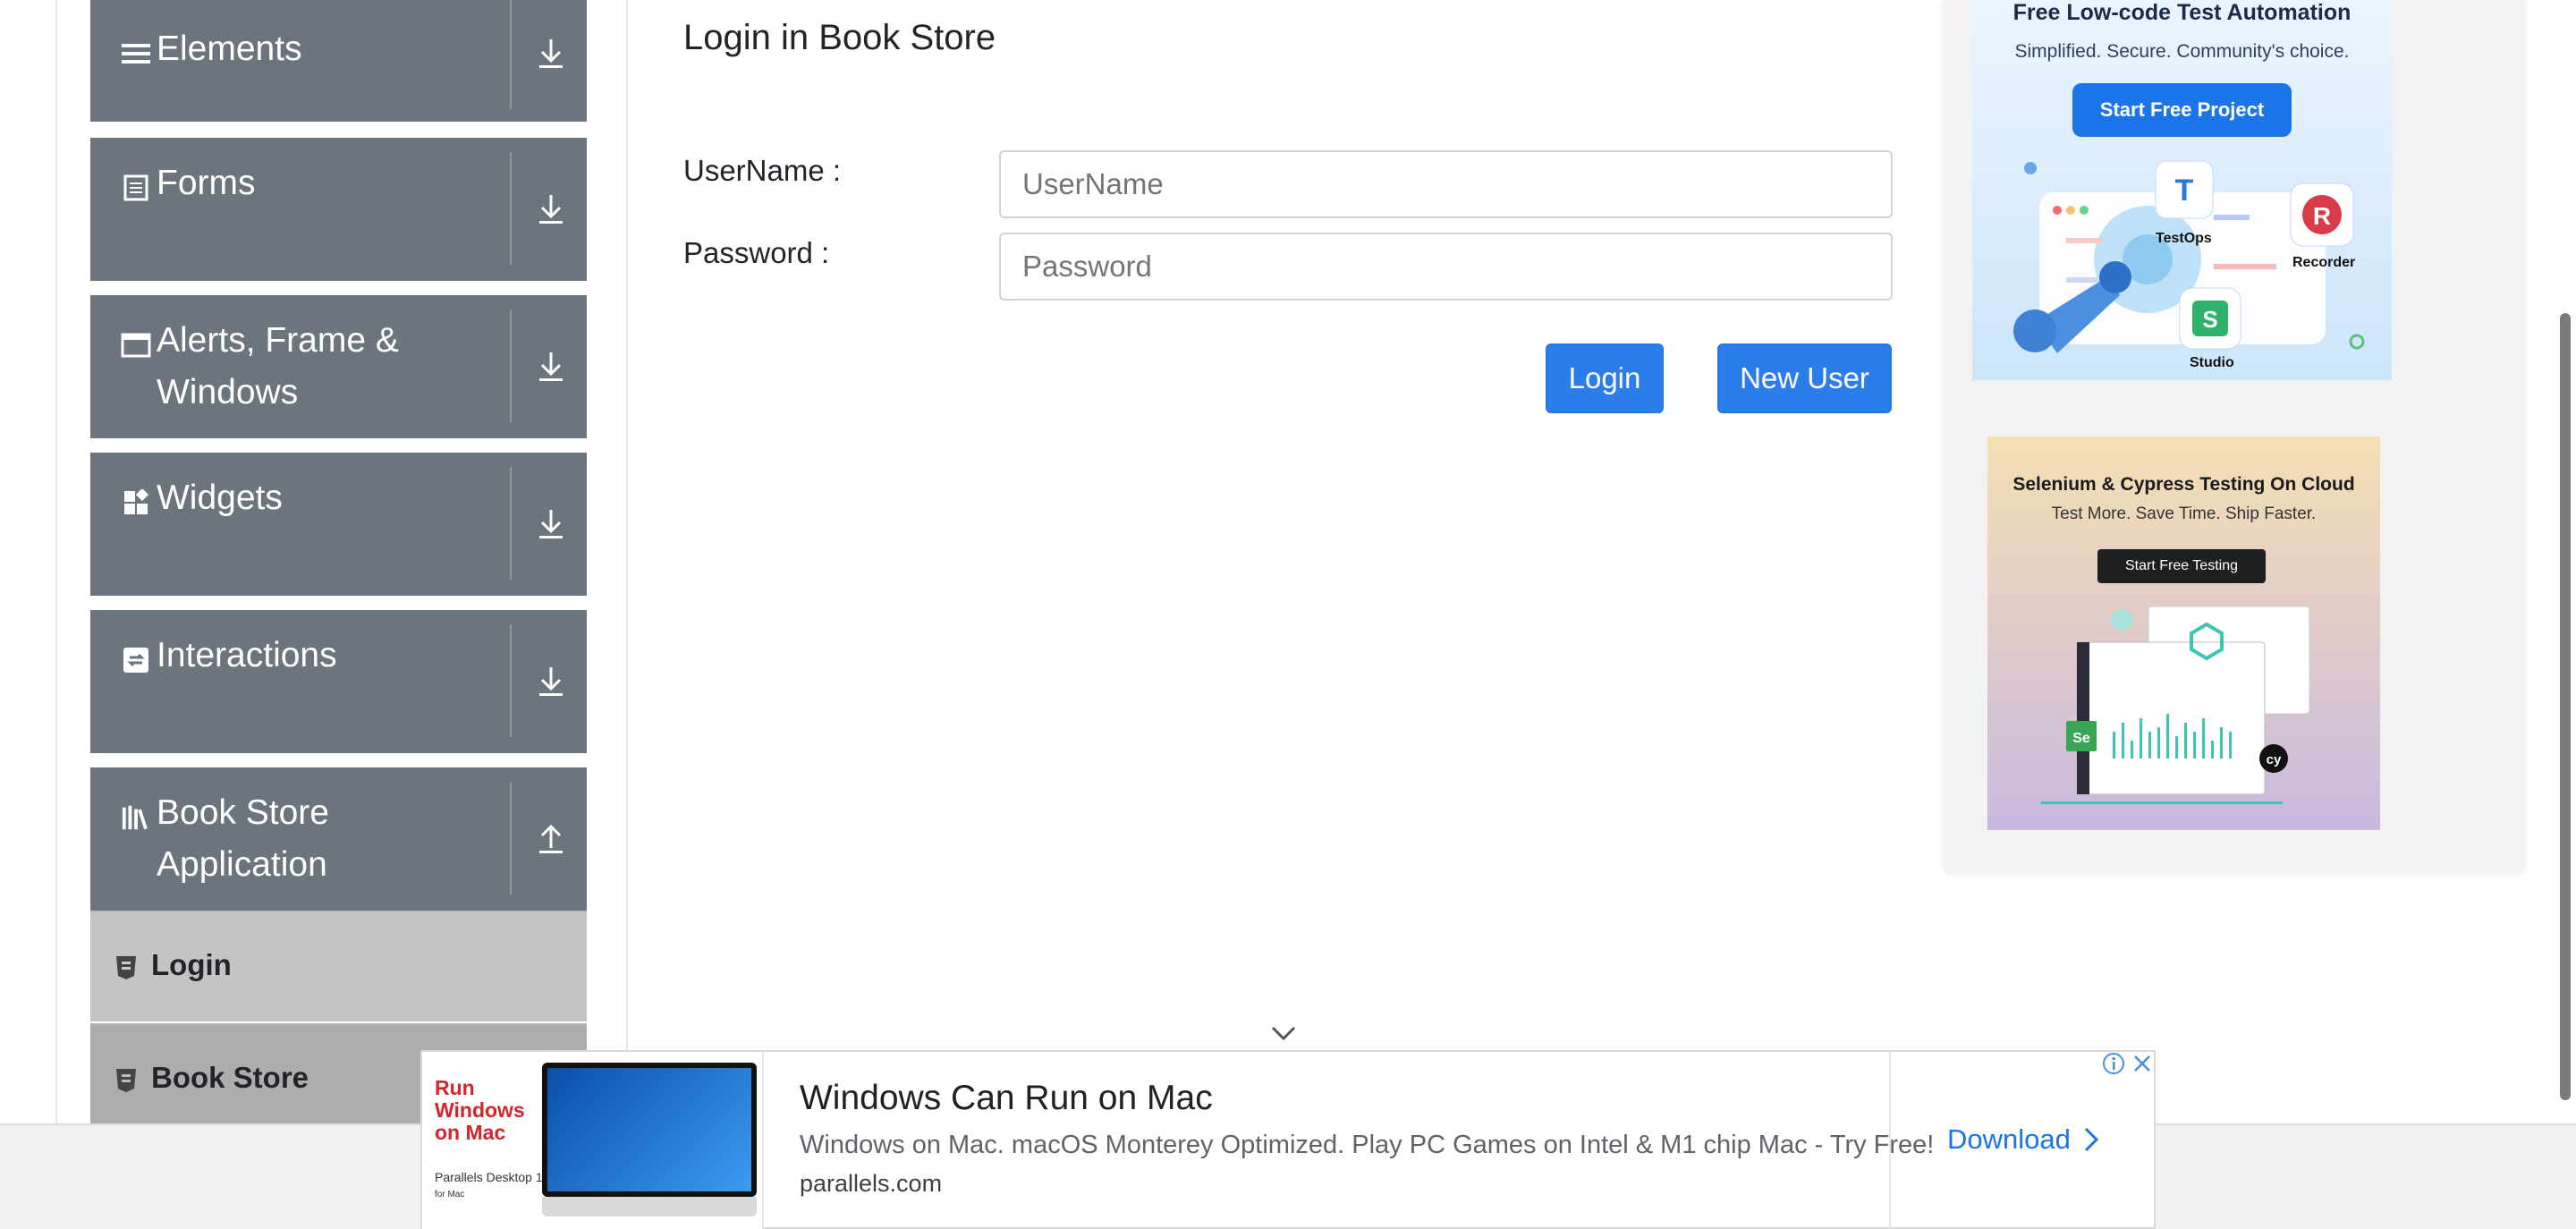  I want to click on sidebar-group-label: Widgets, so click(220, 498).